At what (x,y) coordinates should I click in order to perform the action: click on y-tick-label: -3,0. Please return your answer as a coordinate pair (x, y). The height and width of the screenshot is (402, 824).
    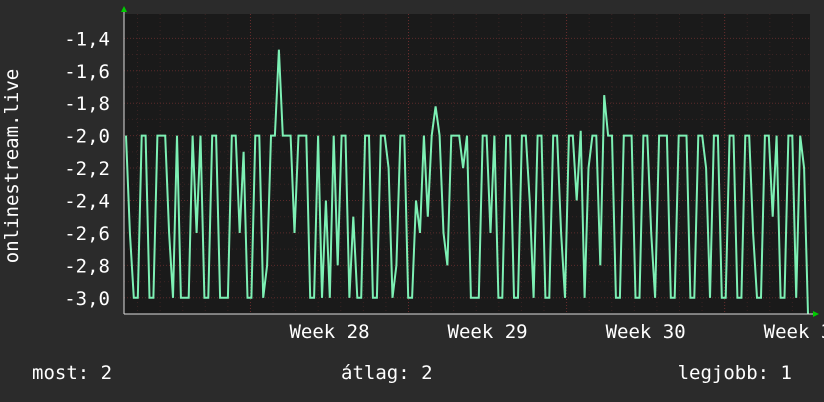
    Looking at the image, I should click on (87, 299).